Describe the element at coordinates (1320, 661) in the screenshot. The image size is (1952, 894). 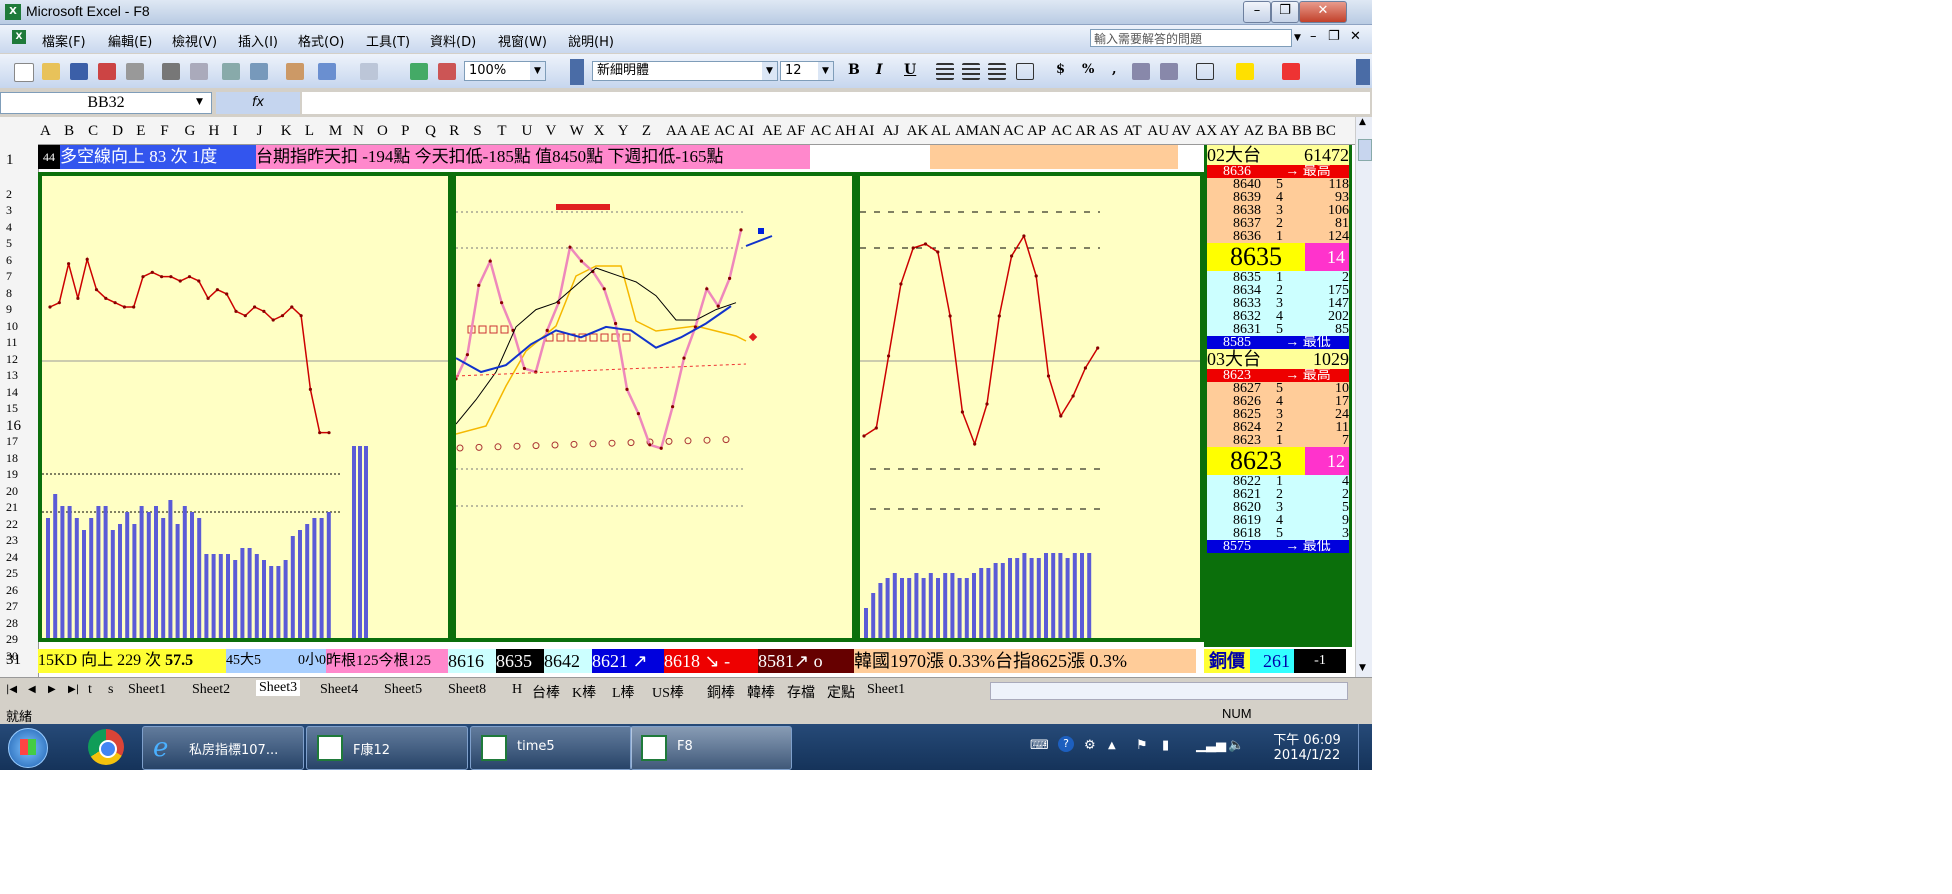
I see `cell-copper-change: -1` at that location.